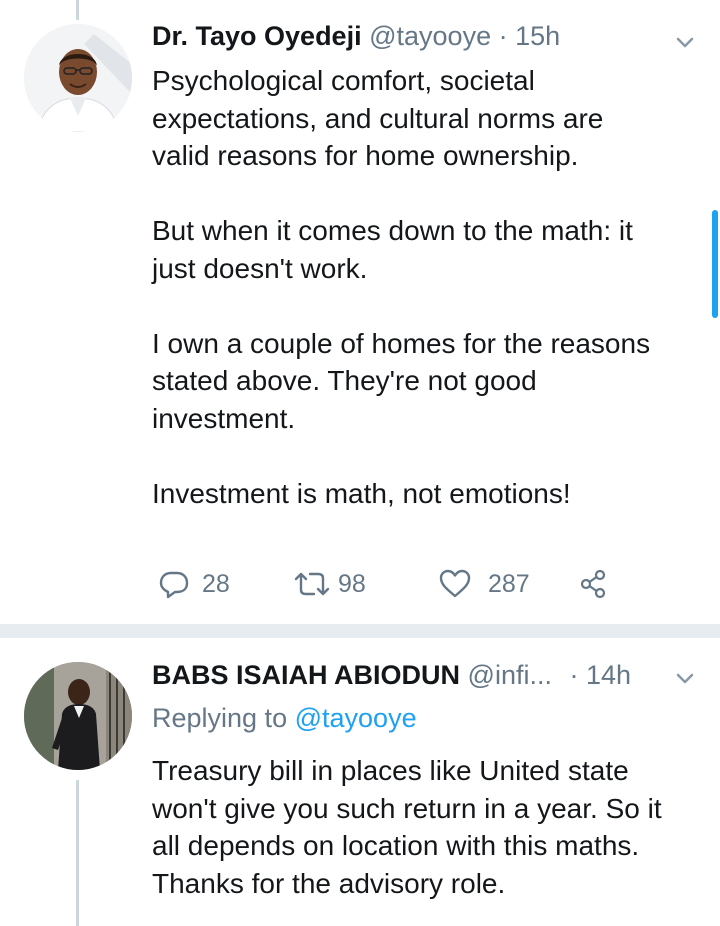  What do you see at coordinates (537, 36) in the screenshot?
I see `timestamp: 15h` at bounding box center [537, 36].